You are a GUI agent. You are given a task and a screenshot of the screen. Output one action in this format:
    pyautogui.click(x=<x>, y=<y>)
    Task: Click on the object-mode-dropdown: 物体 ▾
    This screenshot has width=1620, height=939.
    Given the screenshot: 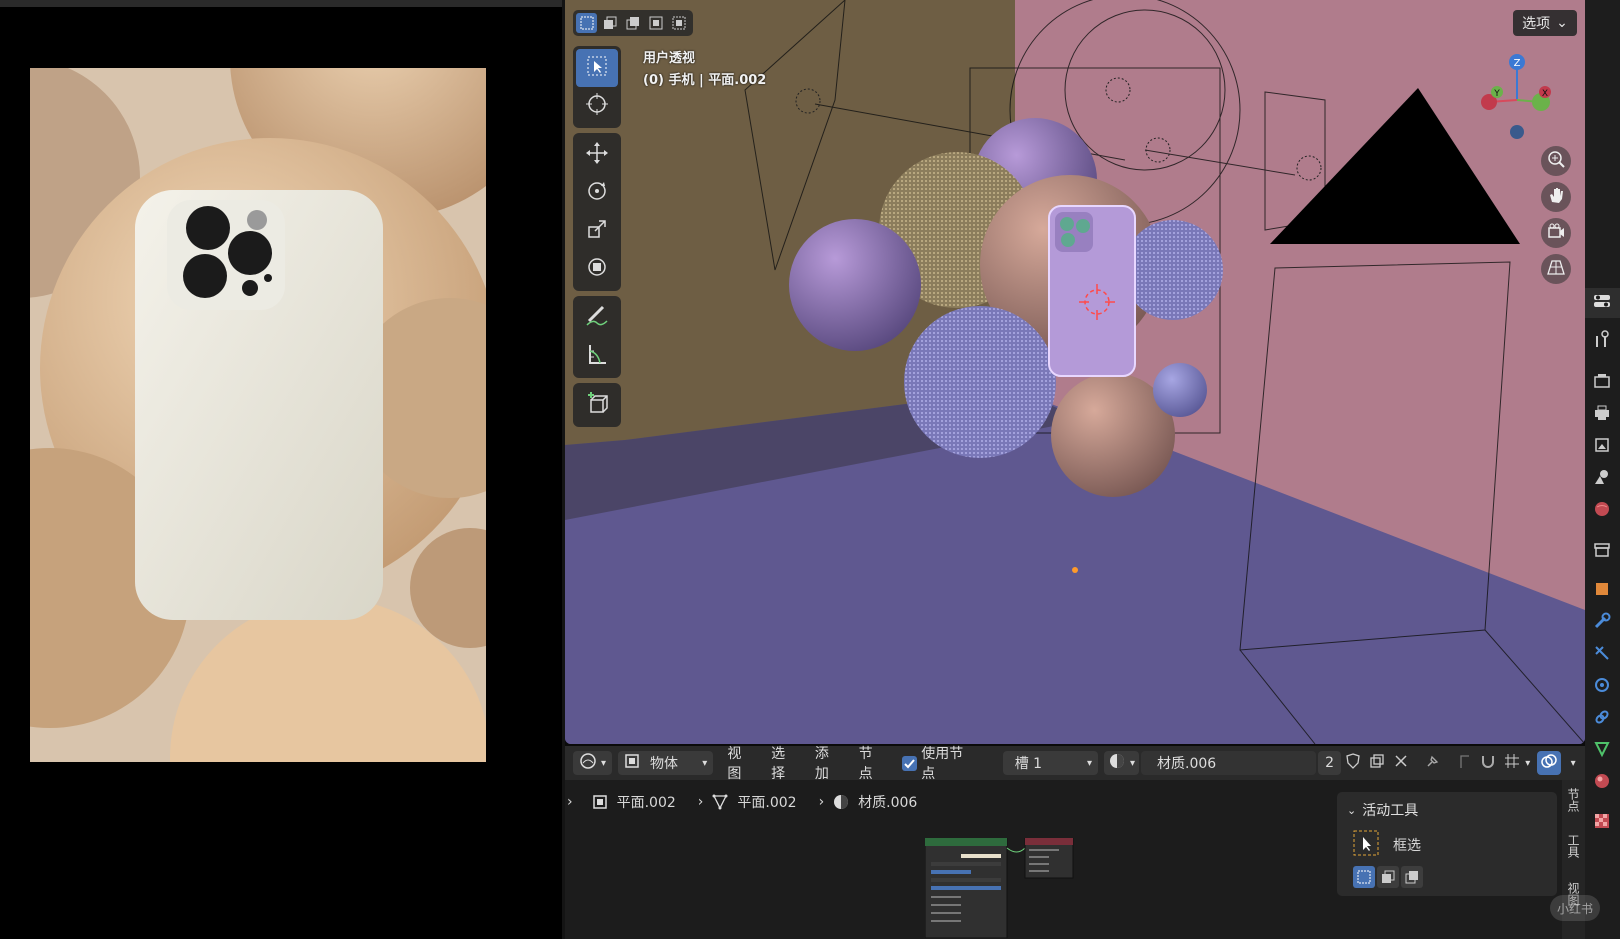 What is the action you would take?
    pyautogui.click(x=666, y=763)
    